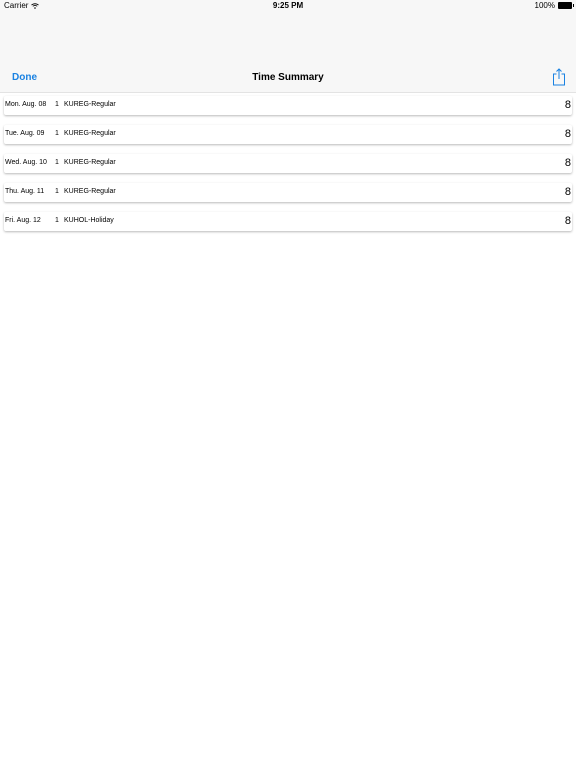 The height and width of the screenshot is (768, 576). I want to click on entry-date: Wed. Aug. 10, so click(26, 162).